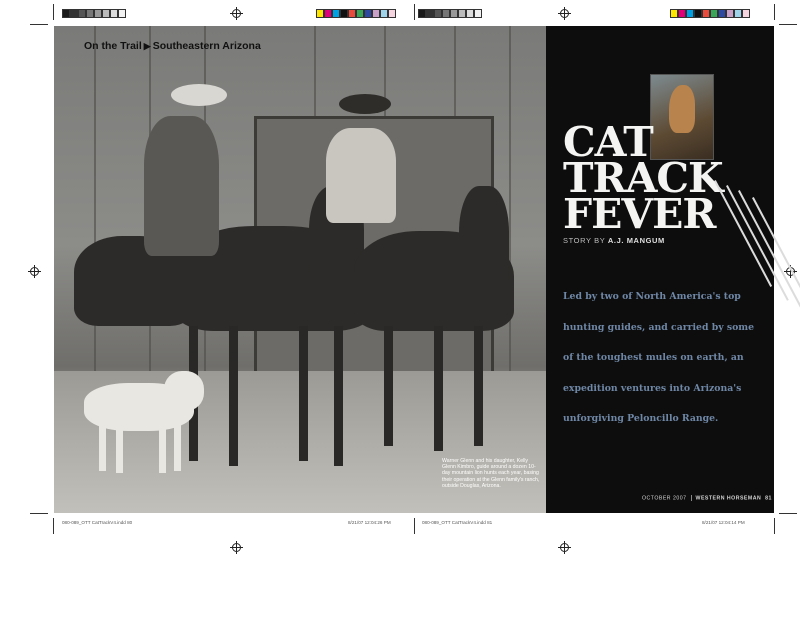 The image size is (800, 618). Describe the element at coordinates (723, 522) in the screenshot. I see `slug-right-time: 8/21/07 12:04:14 PM` at that location.